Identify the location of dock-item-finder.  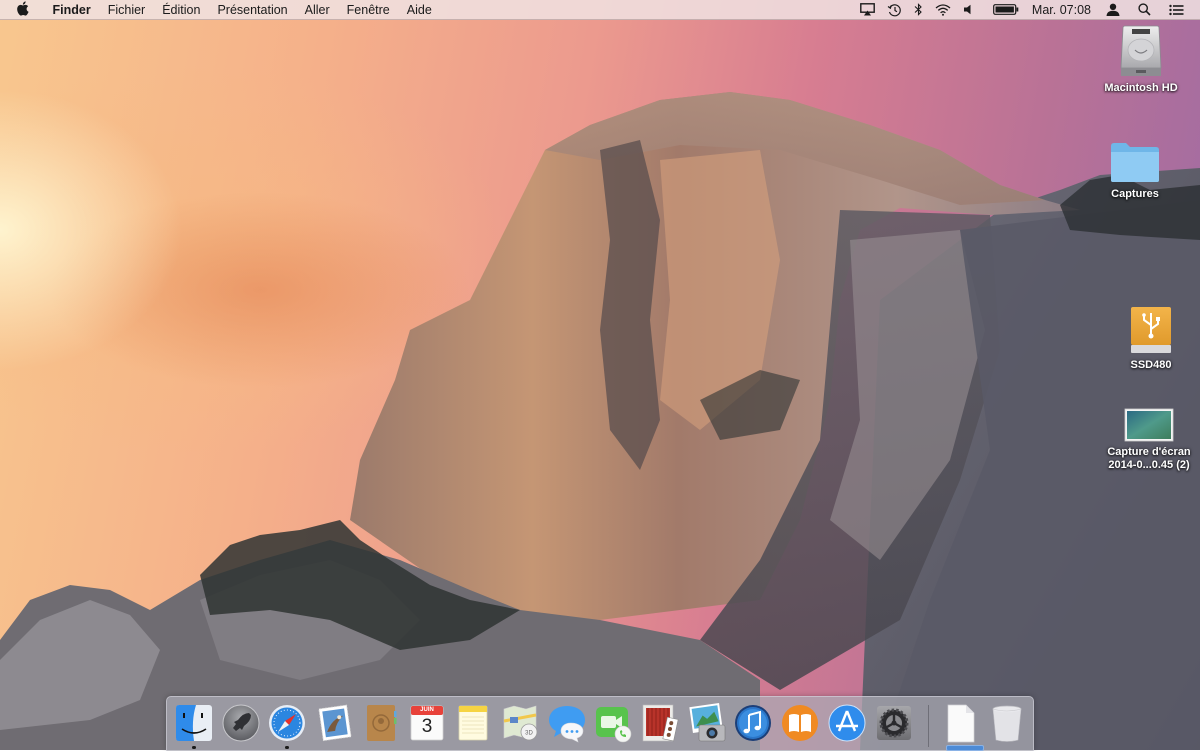
(194, 723).